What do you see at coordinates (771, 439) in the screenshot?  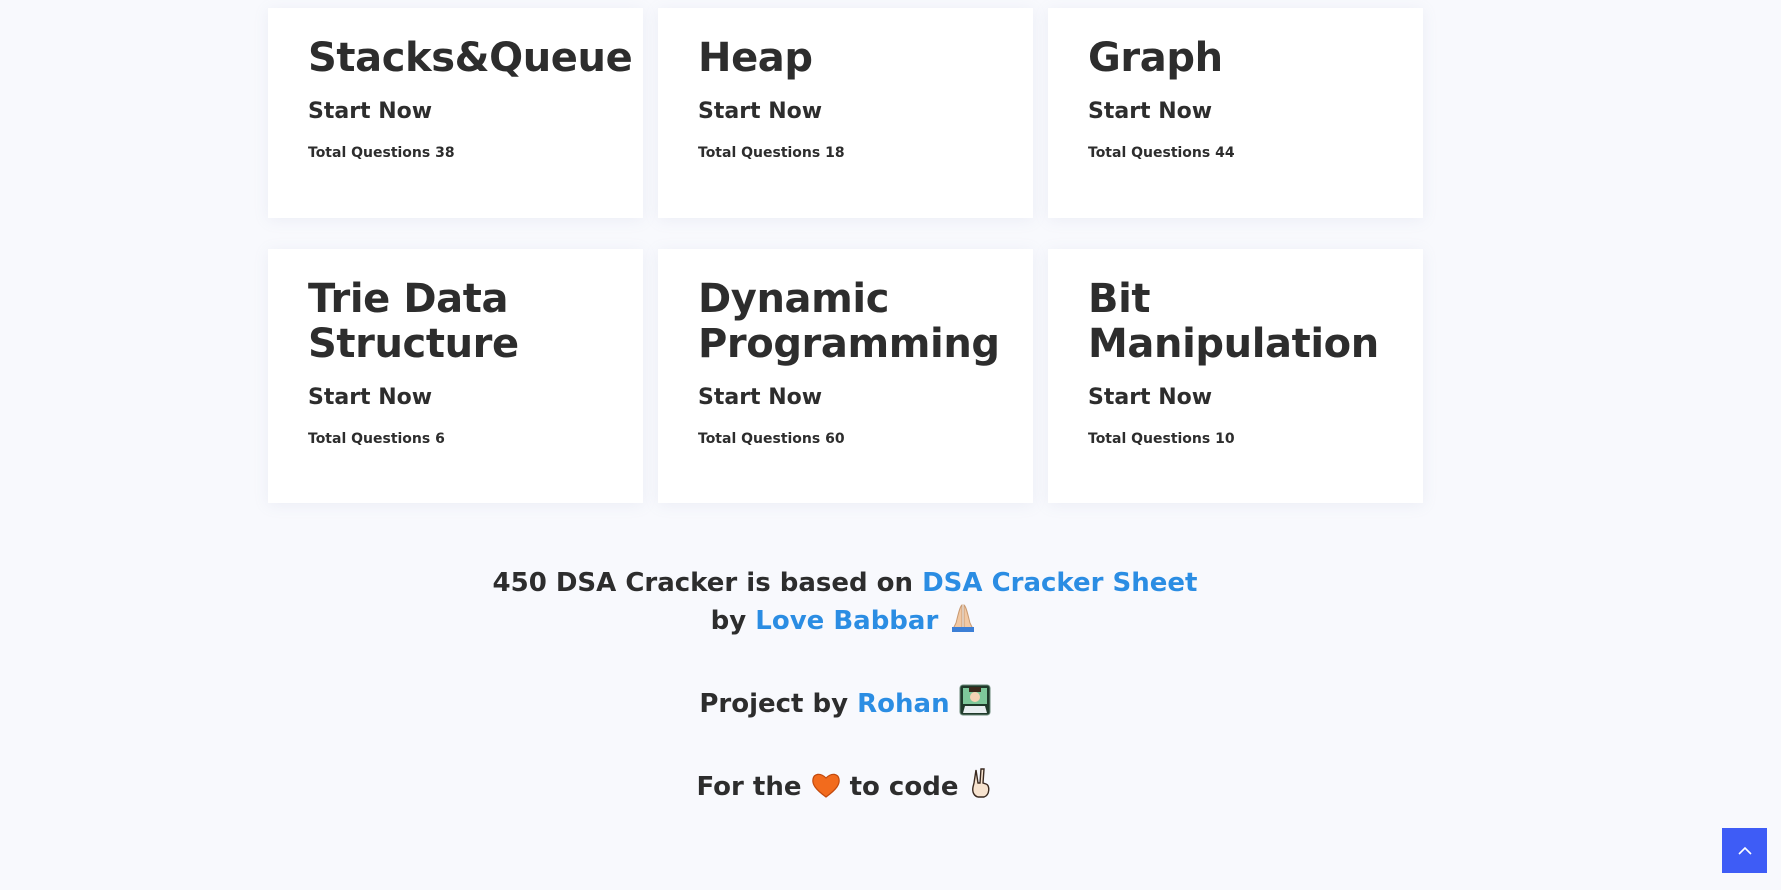 I see `total-questions: Total Questions 60` at bounding box center [771, 439].